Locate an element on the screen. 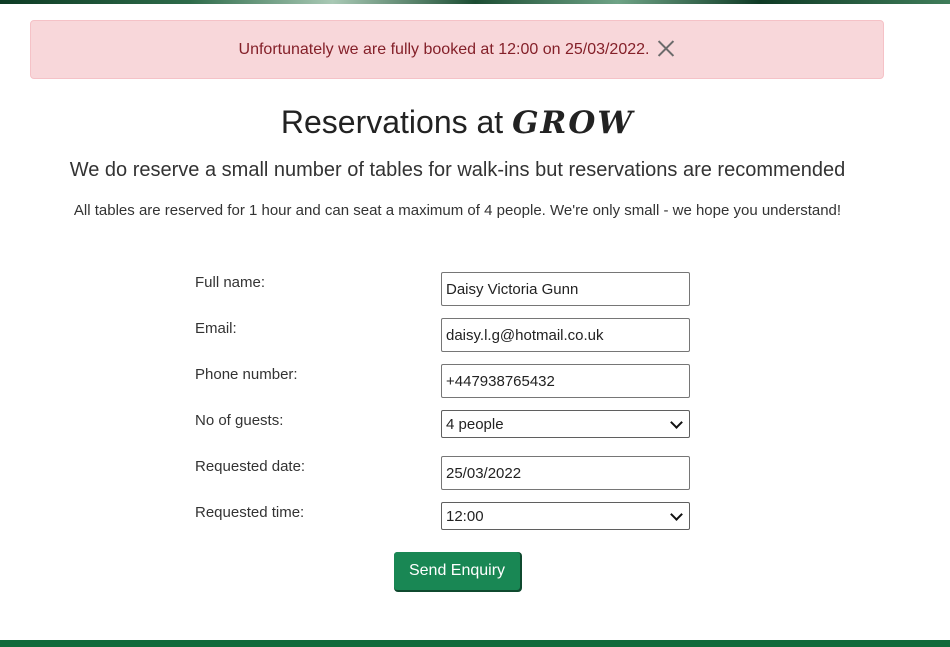  email-value: daisy.l.g@hotmail.co.uk is located at coordinates (525, 335).